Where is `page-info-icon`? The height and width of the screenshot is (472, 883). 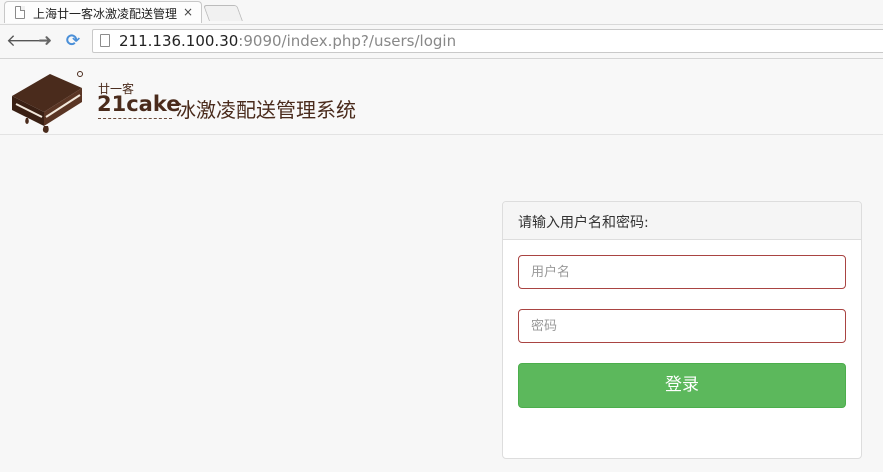 page-info-icon is located at coordinates (105, 40).